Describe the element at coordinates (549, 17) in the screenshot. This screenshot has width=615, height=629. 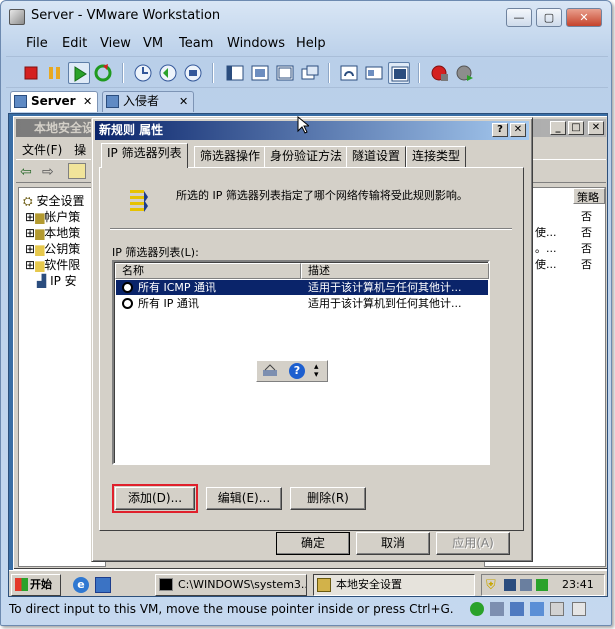
I see `maximize-button: ▢` at that location.